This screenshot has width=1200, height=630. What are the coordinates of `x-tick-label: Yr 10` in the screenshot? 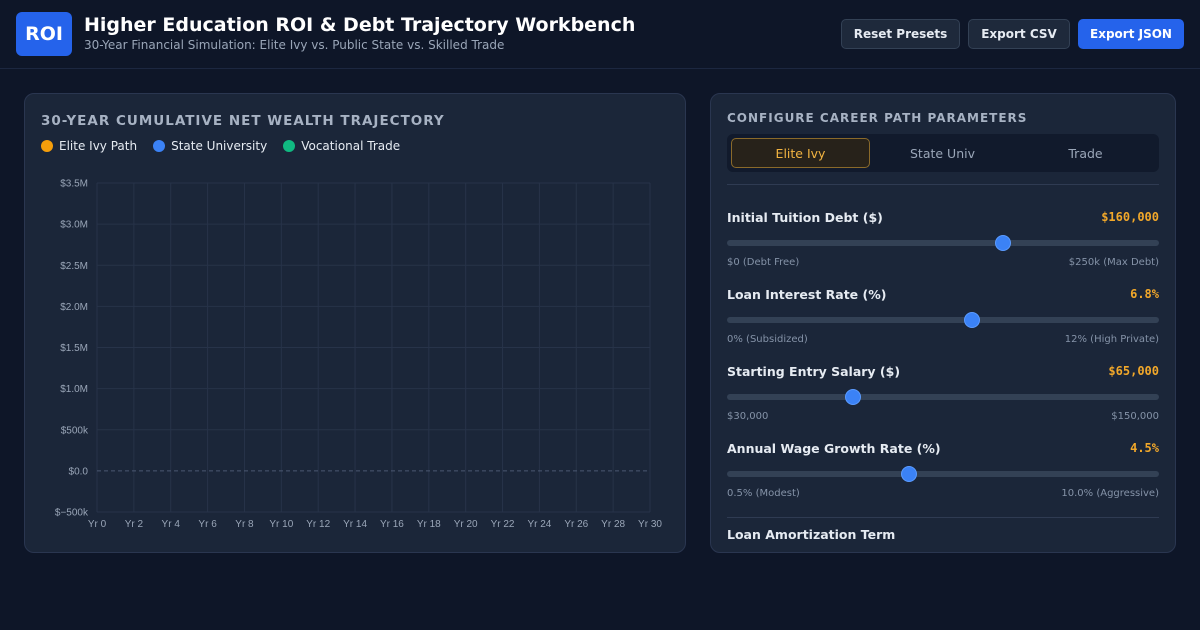 It's located at (281, 524).